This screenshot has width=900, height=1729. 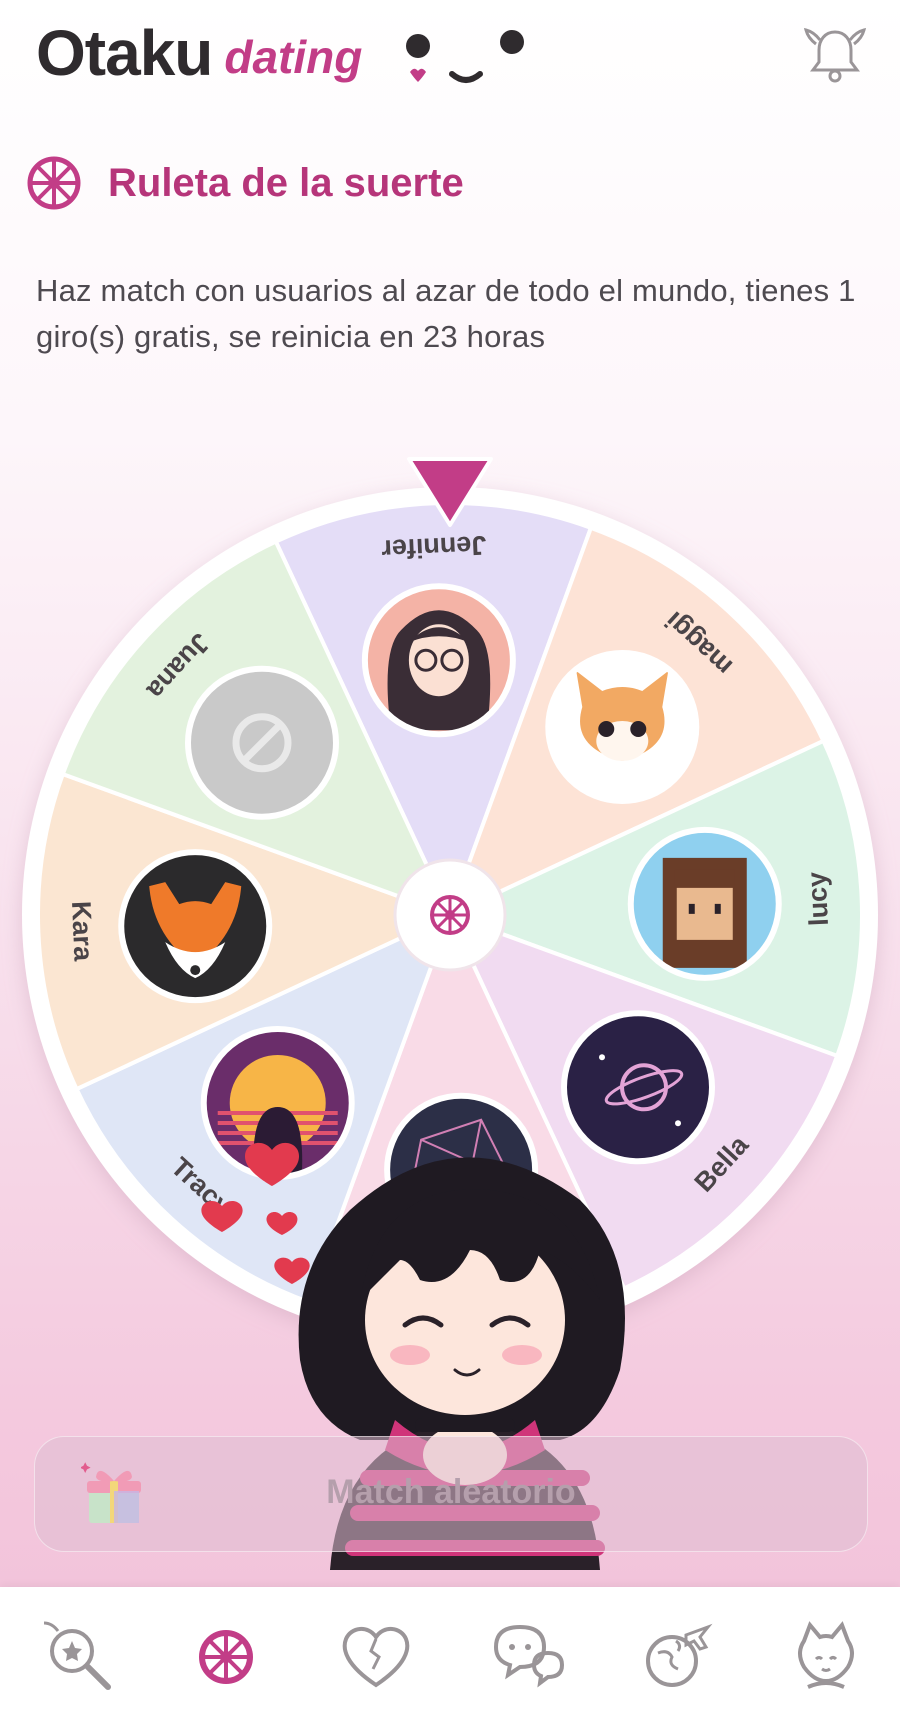 I want to click on glasses-girl-avatar, so click(x=438, y=660).